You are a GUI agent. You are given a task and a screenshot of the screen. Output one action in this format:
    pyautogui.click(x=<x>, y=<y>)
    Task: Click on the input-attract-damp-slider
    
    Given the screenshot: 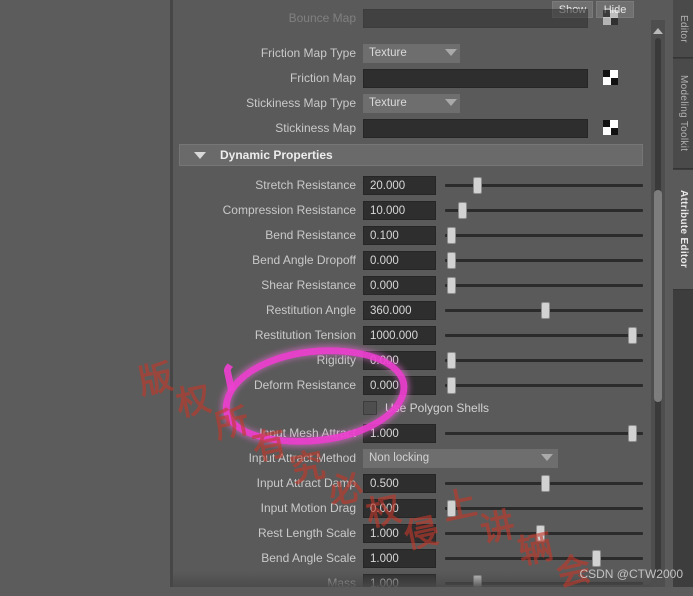 What is the action you would take?
    pyautogui.click(x=544, y=483)
    